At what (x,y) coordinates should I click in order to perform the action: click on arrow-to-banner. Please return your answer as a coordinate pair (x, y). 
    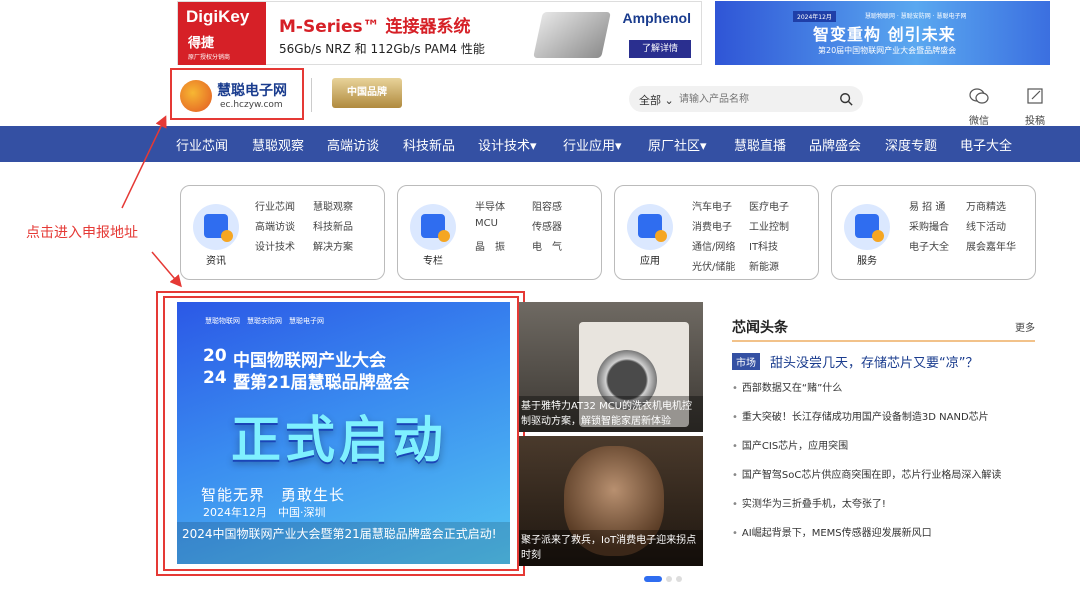
    Looking at the image, I should click on (166, 269).